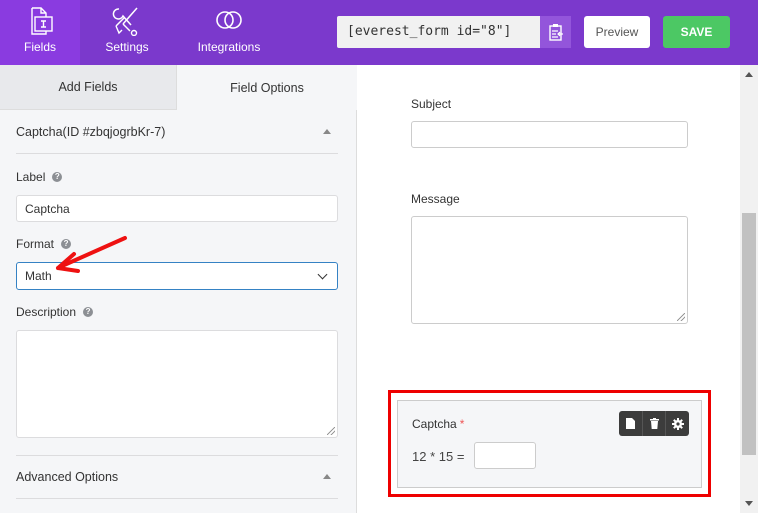 Image resolution: width=758 pixels, height=513 pixels. I want to click on captcha-label: Captcha *, so click(438, 424).